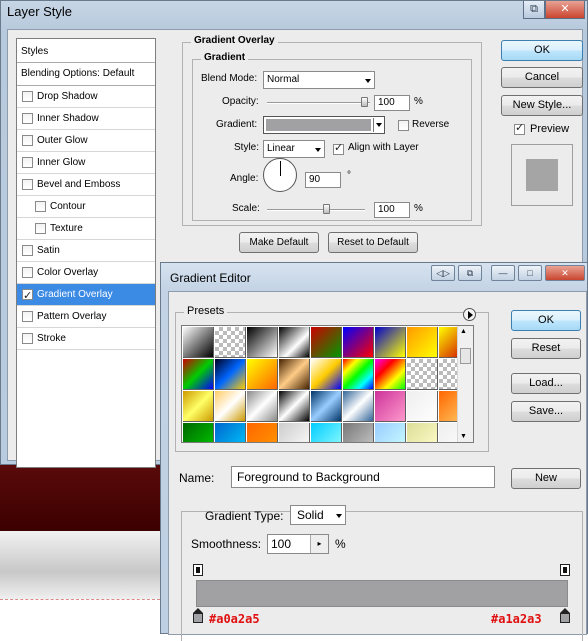 The width and height of the screenshot is (588, 641). I want to click on minimize-icon: —, so click(503, 273).